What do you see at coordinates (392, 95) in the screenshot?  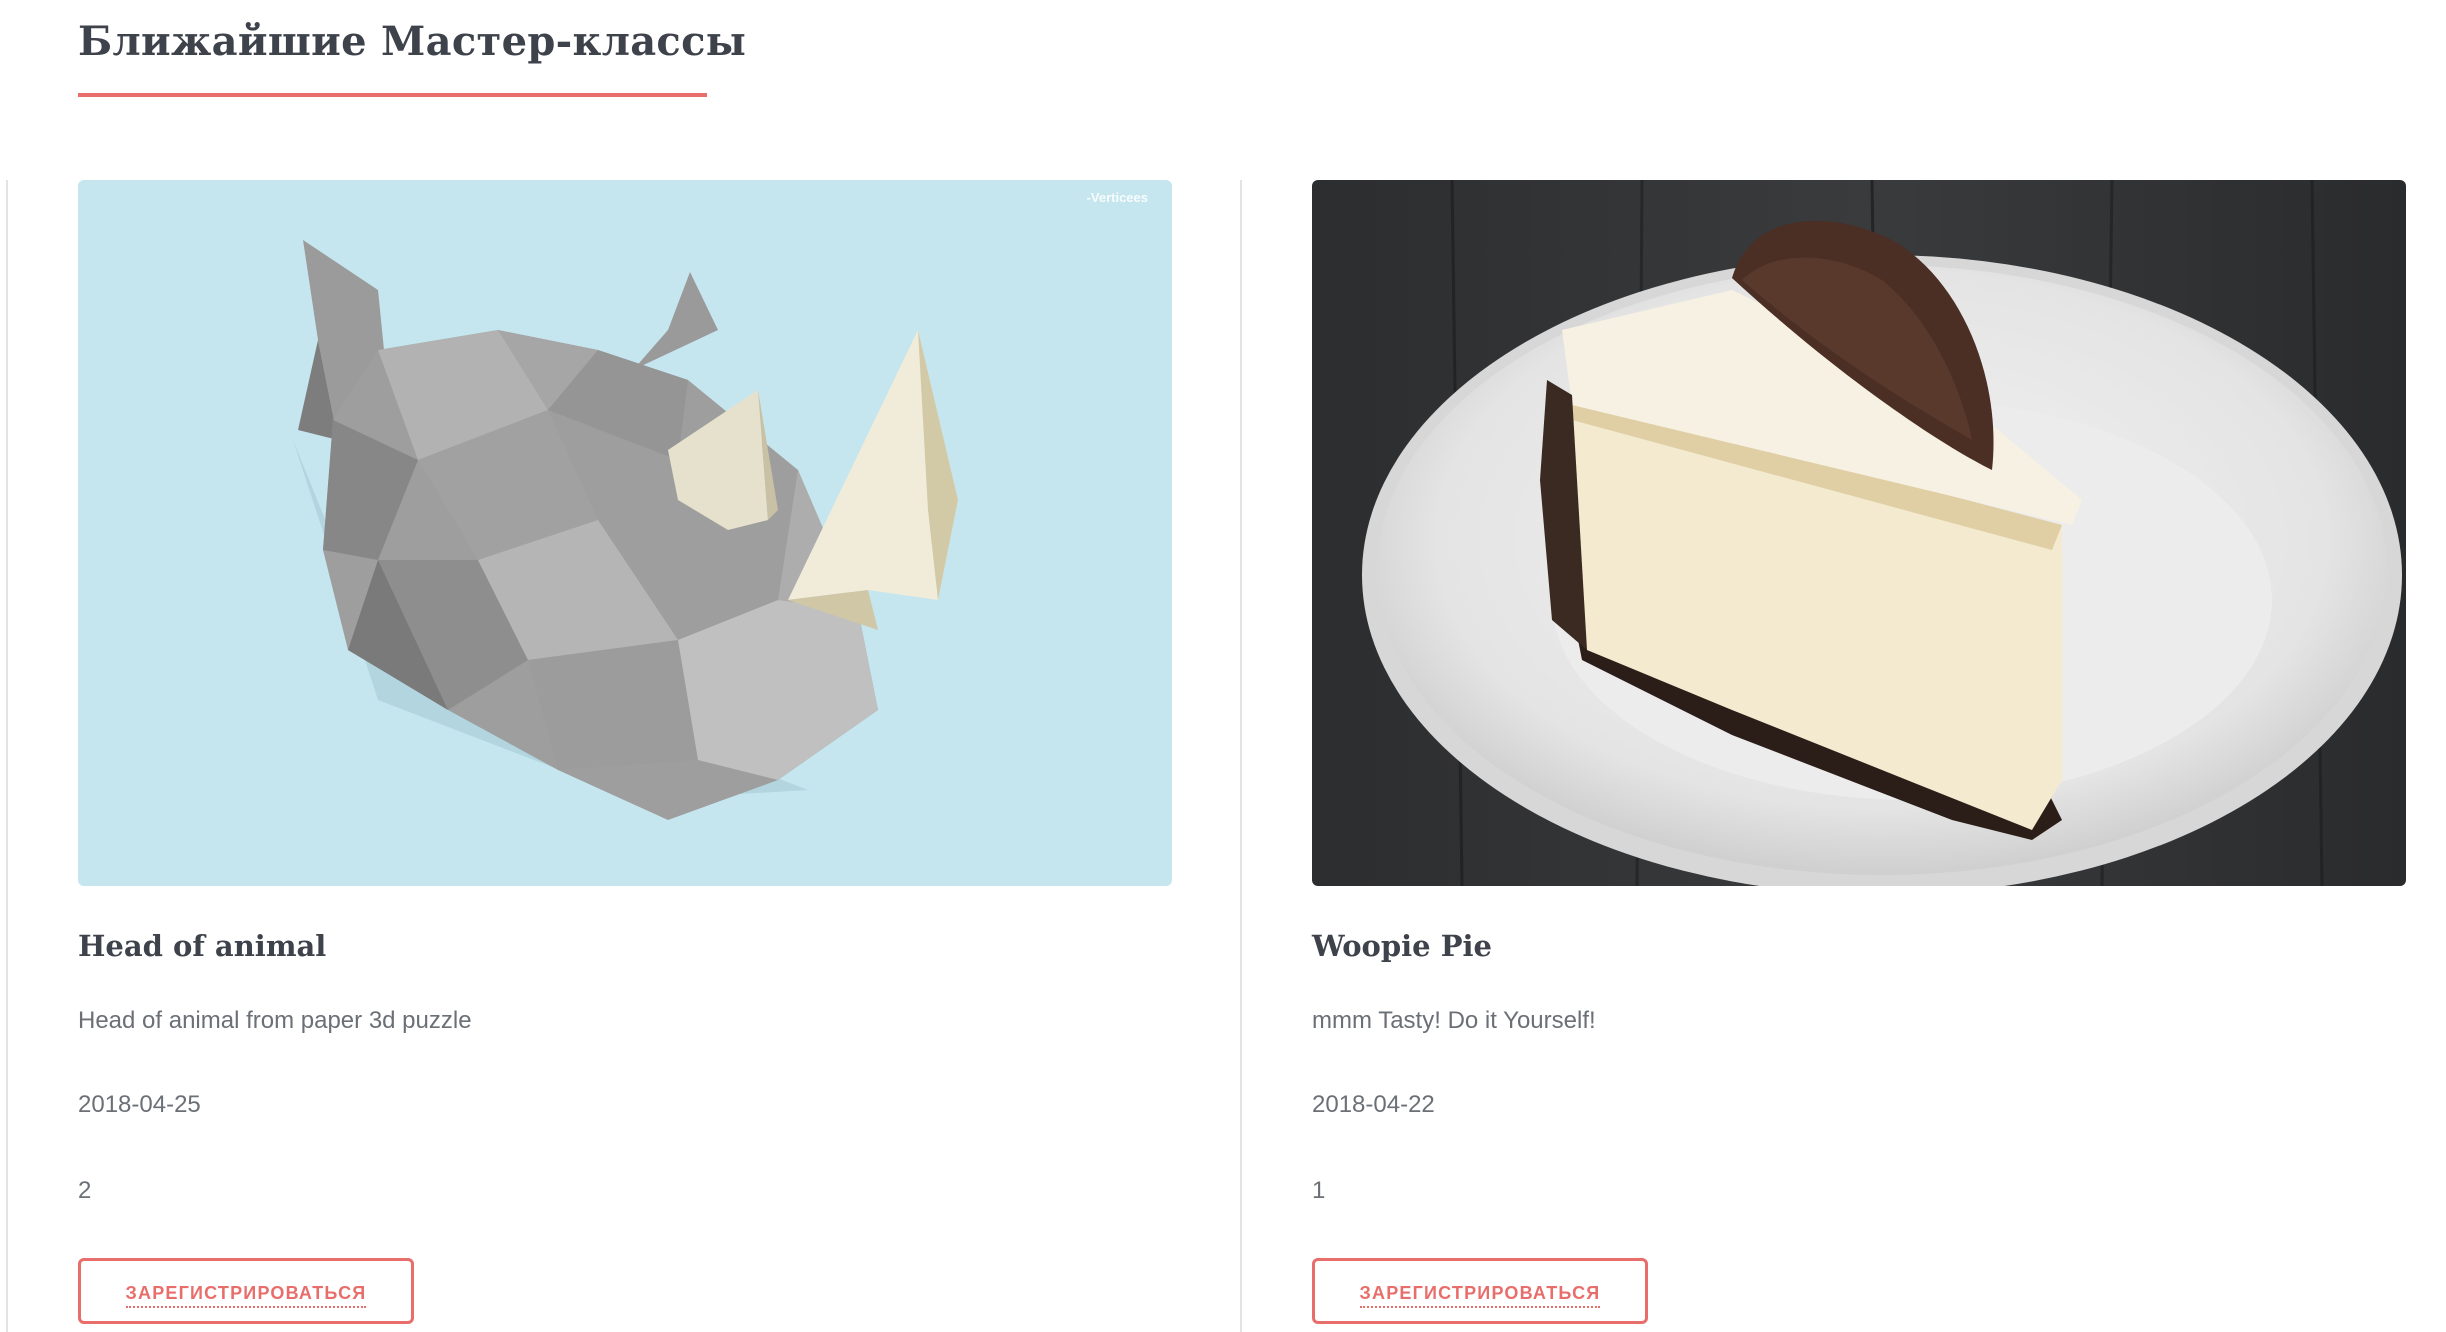 I see `section-title-underline` at bounding box center [392, 95].